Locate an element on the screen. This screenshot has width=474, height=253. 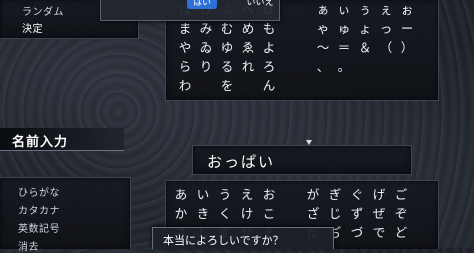
confirm-prompt: 本当によろしいですか？ is located at coordinates (243, 238).